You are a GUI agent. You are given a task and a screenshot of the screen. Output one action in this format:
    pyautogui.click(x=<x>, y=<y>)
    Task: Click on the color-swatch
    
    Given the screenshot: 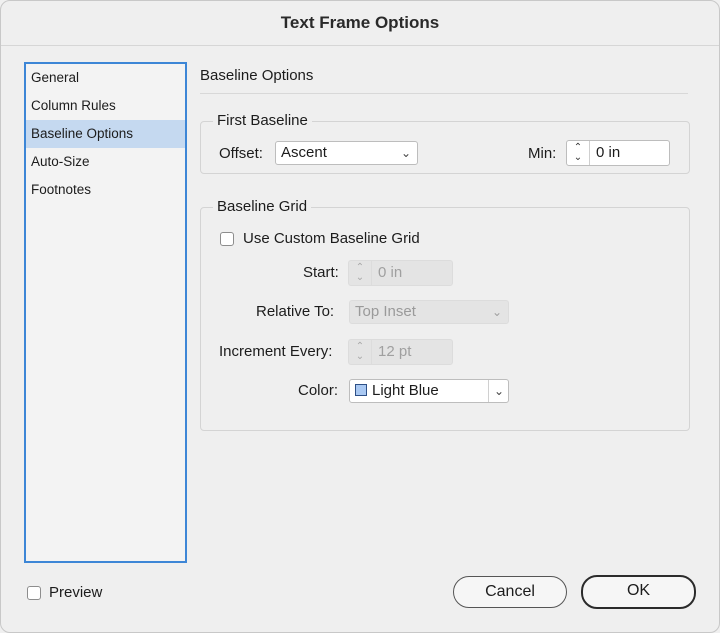 What is the action you would take?
    pyautogui.click(x=361, y=390)
    